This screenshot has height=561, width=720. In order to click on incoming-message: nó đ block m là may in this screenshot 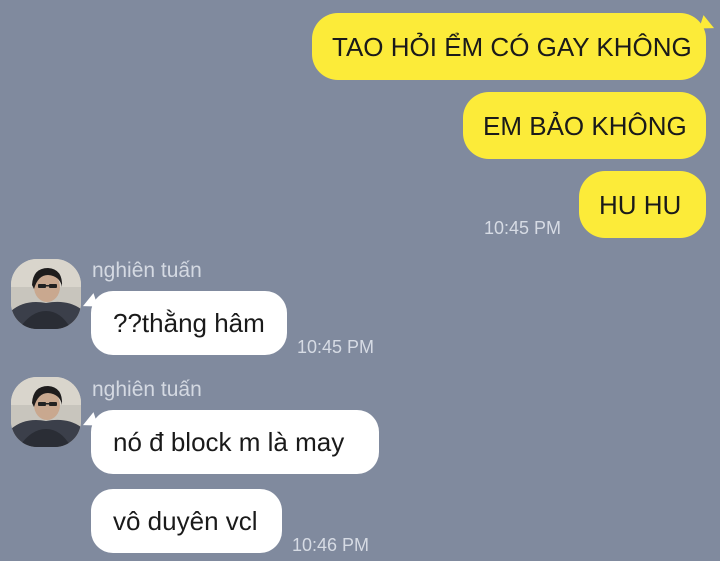, I will do `click(235, 442)`.